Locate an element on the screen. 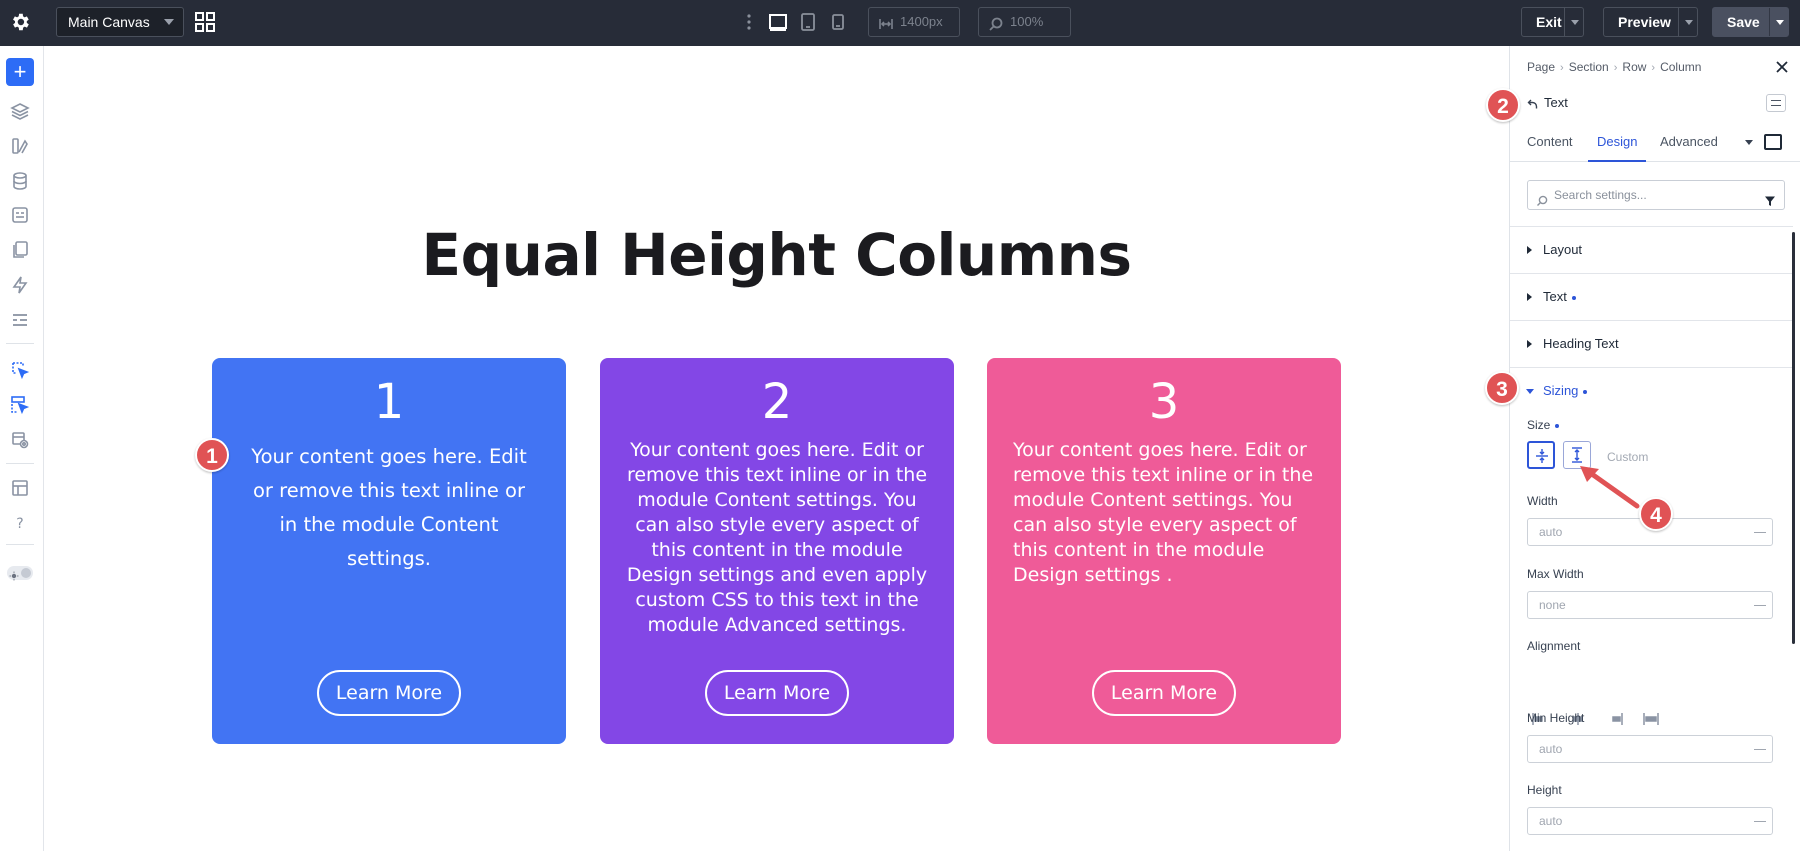  chevron-right-icon: › is located at coordinates (1562, 68).